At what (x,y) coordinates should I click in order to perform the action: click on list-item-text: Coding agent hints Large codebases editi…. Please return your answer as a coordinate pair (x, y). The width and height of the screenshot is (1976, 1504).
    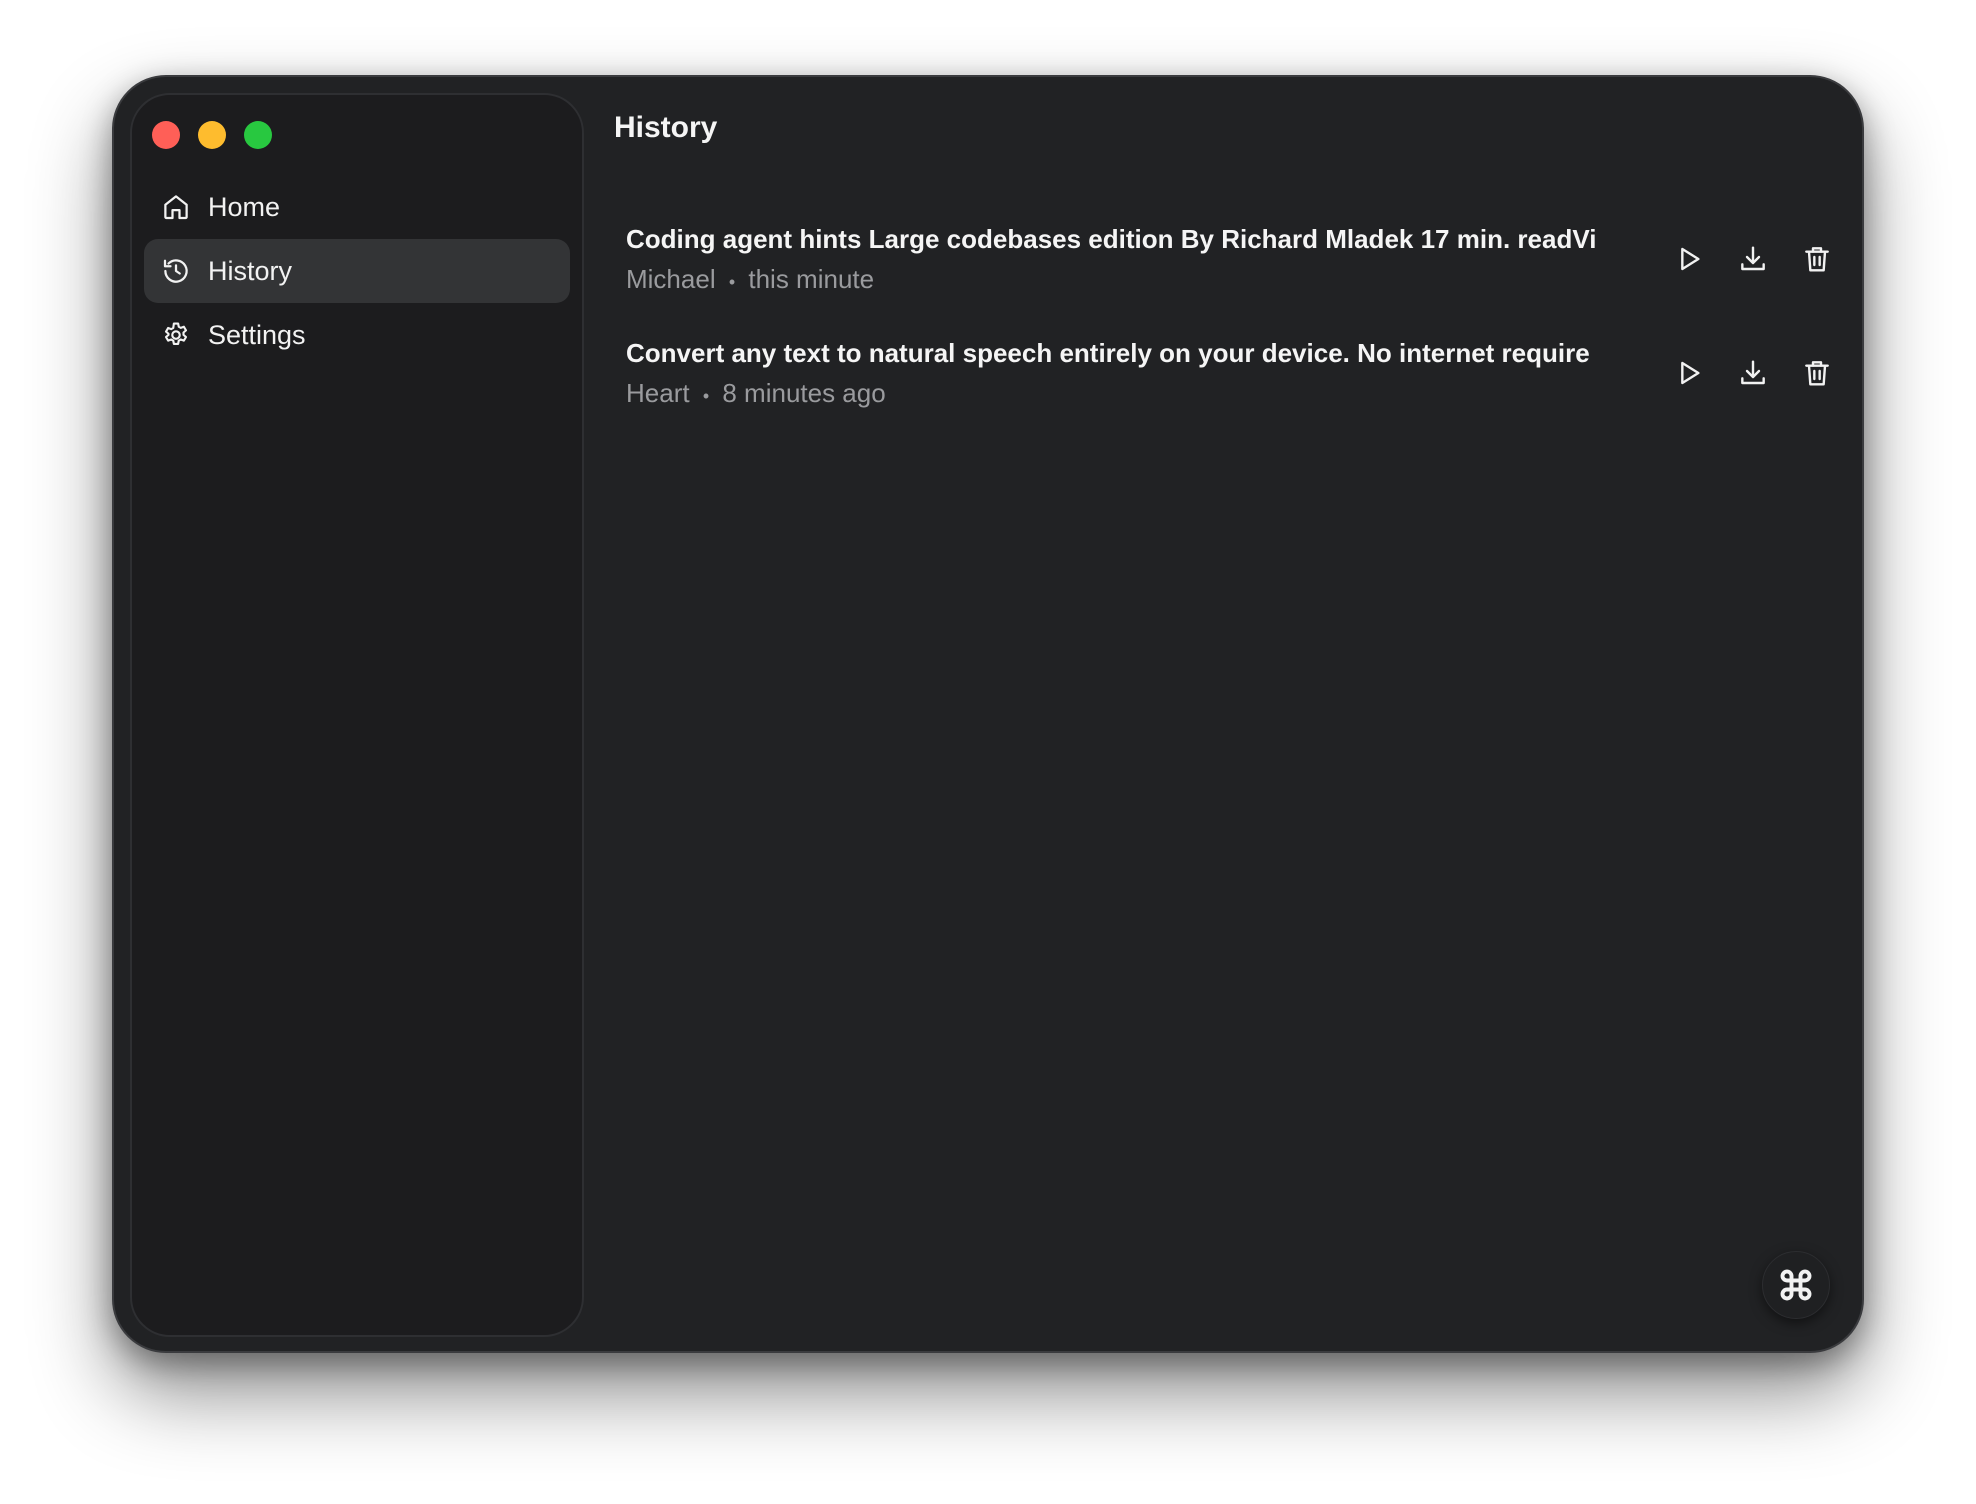
    Looking at the image, I should click on (1117, 260).